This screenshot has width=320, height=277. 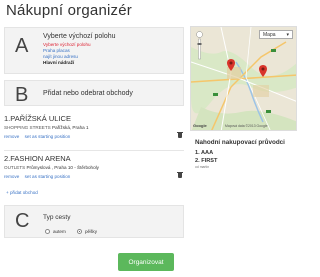 I want to click on guide-item: 1. AAA, so click(x=206, y=153).